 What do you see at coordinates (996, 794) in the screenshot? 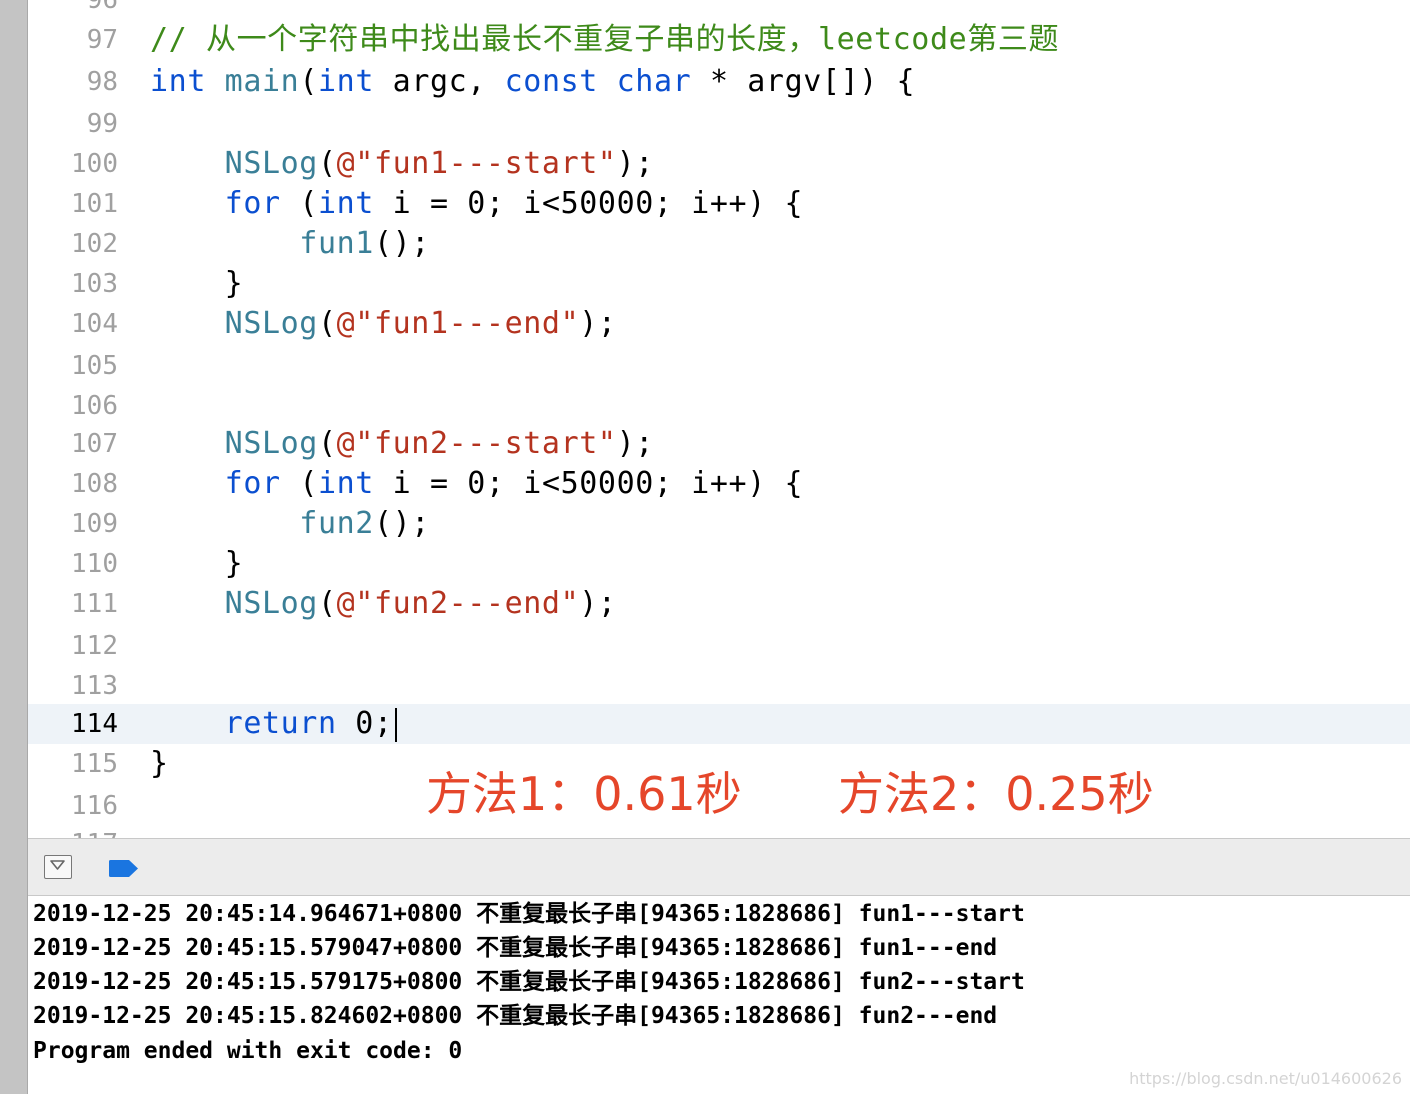
I see `timing-annotation-method2: 方法2：0.25秒` at bounding box center [996, 794].